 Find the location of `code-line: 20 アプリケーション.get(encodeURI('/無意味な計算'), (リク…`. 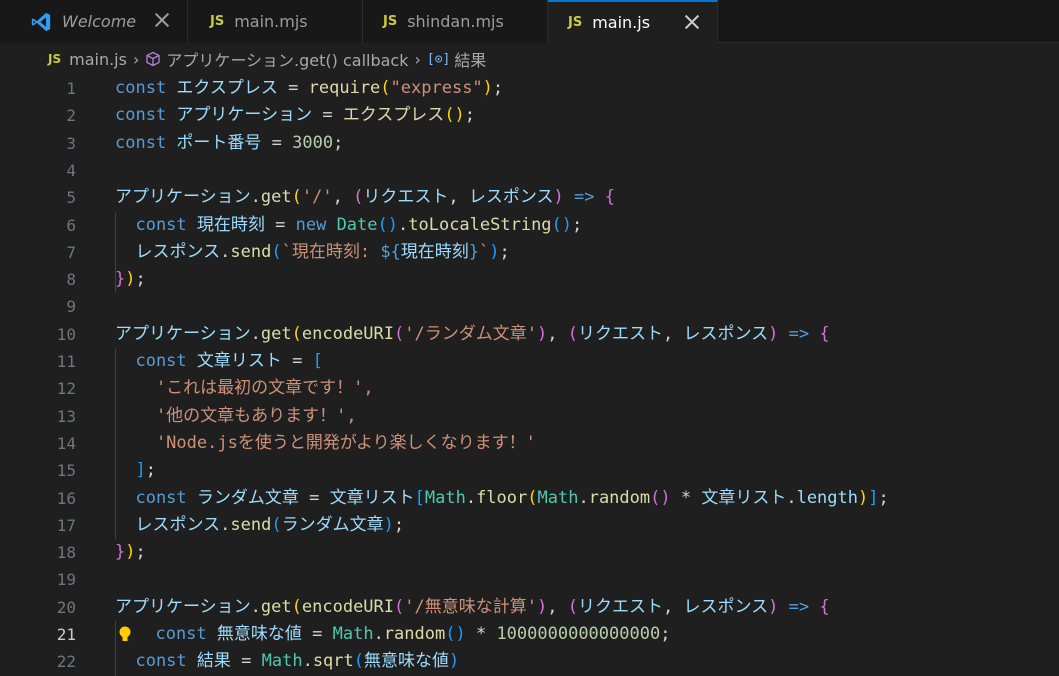

code-line: 20 アプリケーション.get(encodeURI('/無意味な計算'), (リク… is located at coordinates (529, 607).